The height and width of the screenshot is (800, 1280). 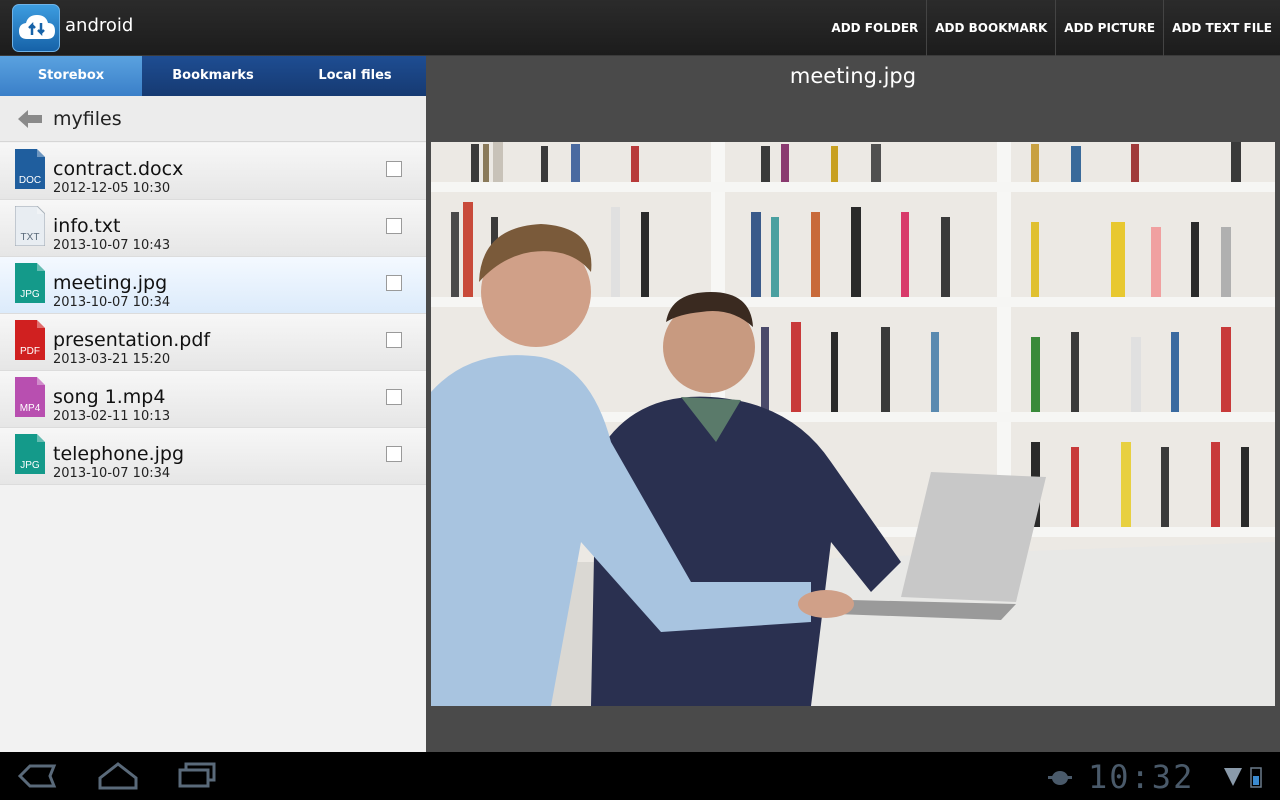 I want to click on file-name: info.txt, so click(x=87, y=226).